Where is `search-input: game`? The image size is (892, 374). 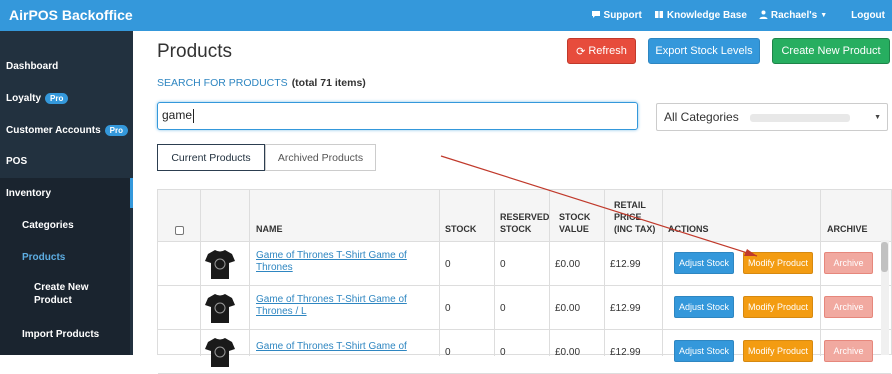 search-input: game is located at coordinates (397, 116).